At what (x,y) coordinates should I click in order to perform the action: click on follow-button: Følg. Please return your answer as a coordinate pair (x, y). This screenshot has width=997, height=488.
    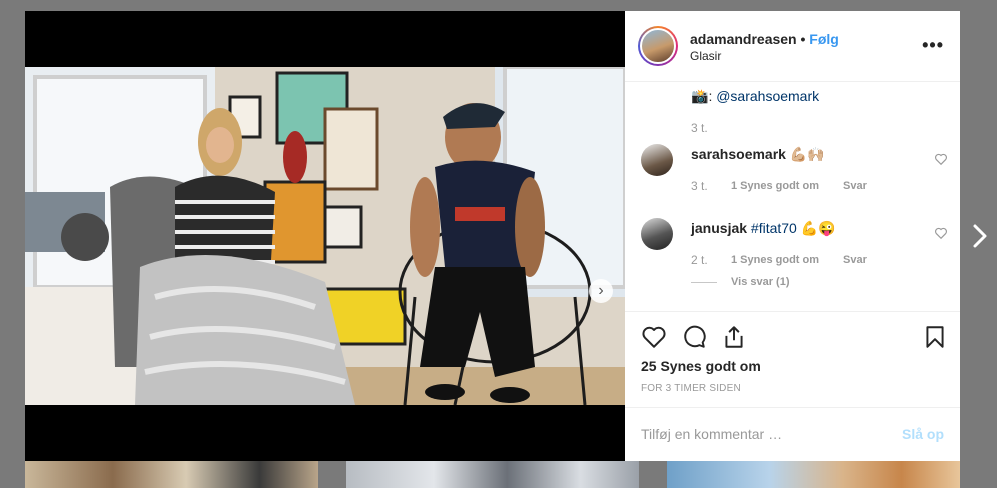
    Looking at the image, I should click on (824, 39).